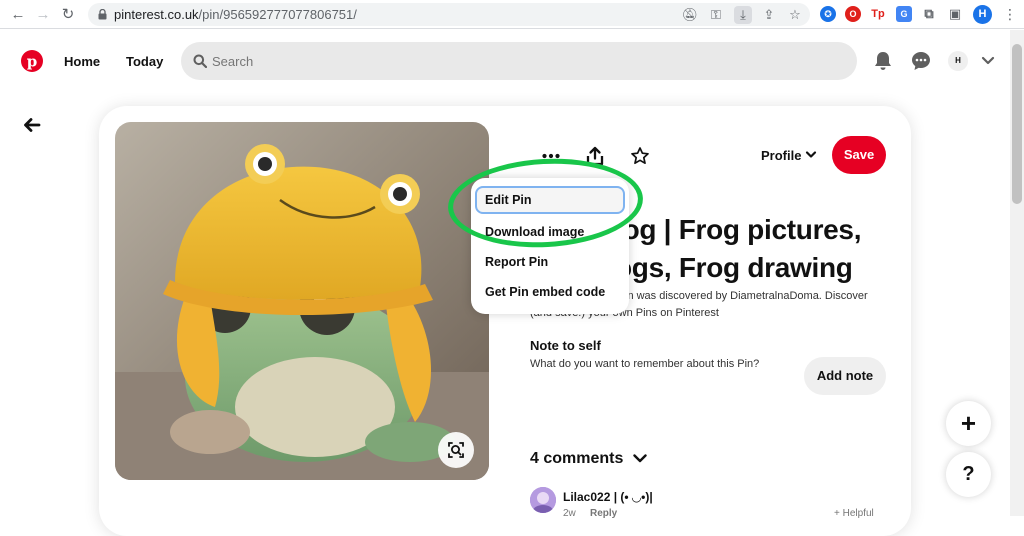 The width and height of the screenshot is (1024, 536). What do you see at coordinates (551, 156) in the screenshot?
I see `more-options-icon` at bounding box center [551, 156].